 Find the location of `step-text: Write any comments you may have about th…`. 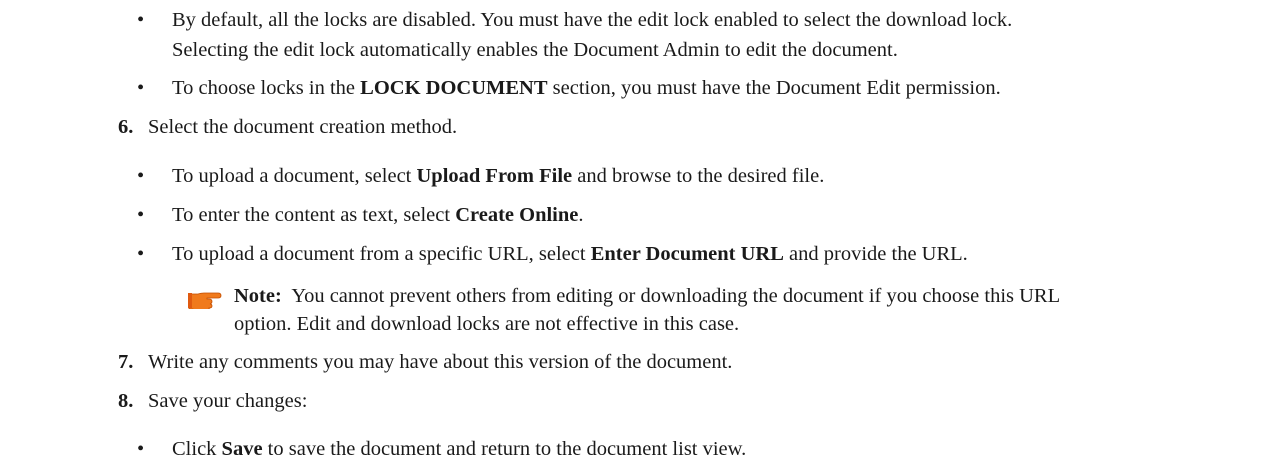

step-text: Write any comments you may have about th… is located at coordinates (440, 362).